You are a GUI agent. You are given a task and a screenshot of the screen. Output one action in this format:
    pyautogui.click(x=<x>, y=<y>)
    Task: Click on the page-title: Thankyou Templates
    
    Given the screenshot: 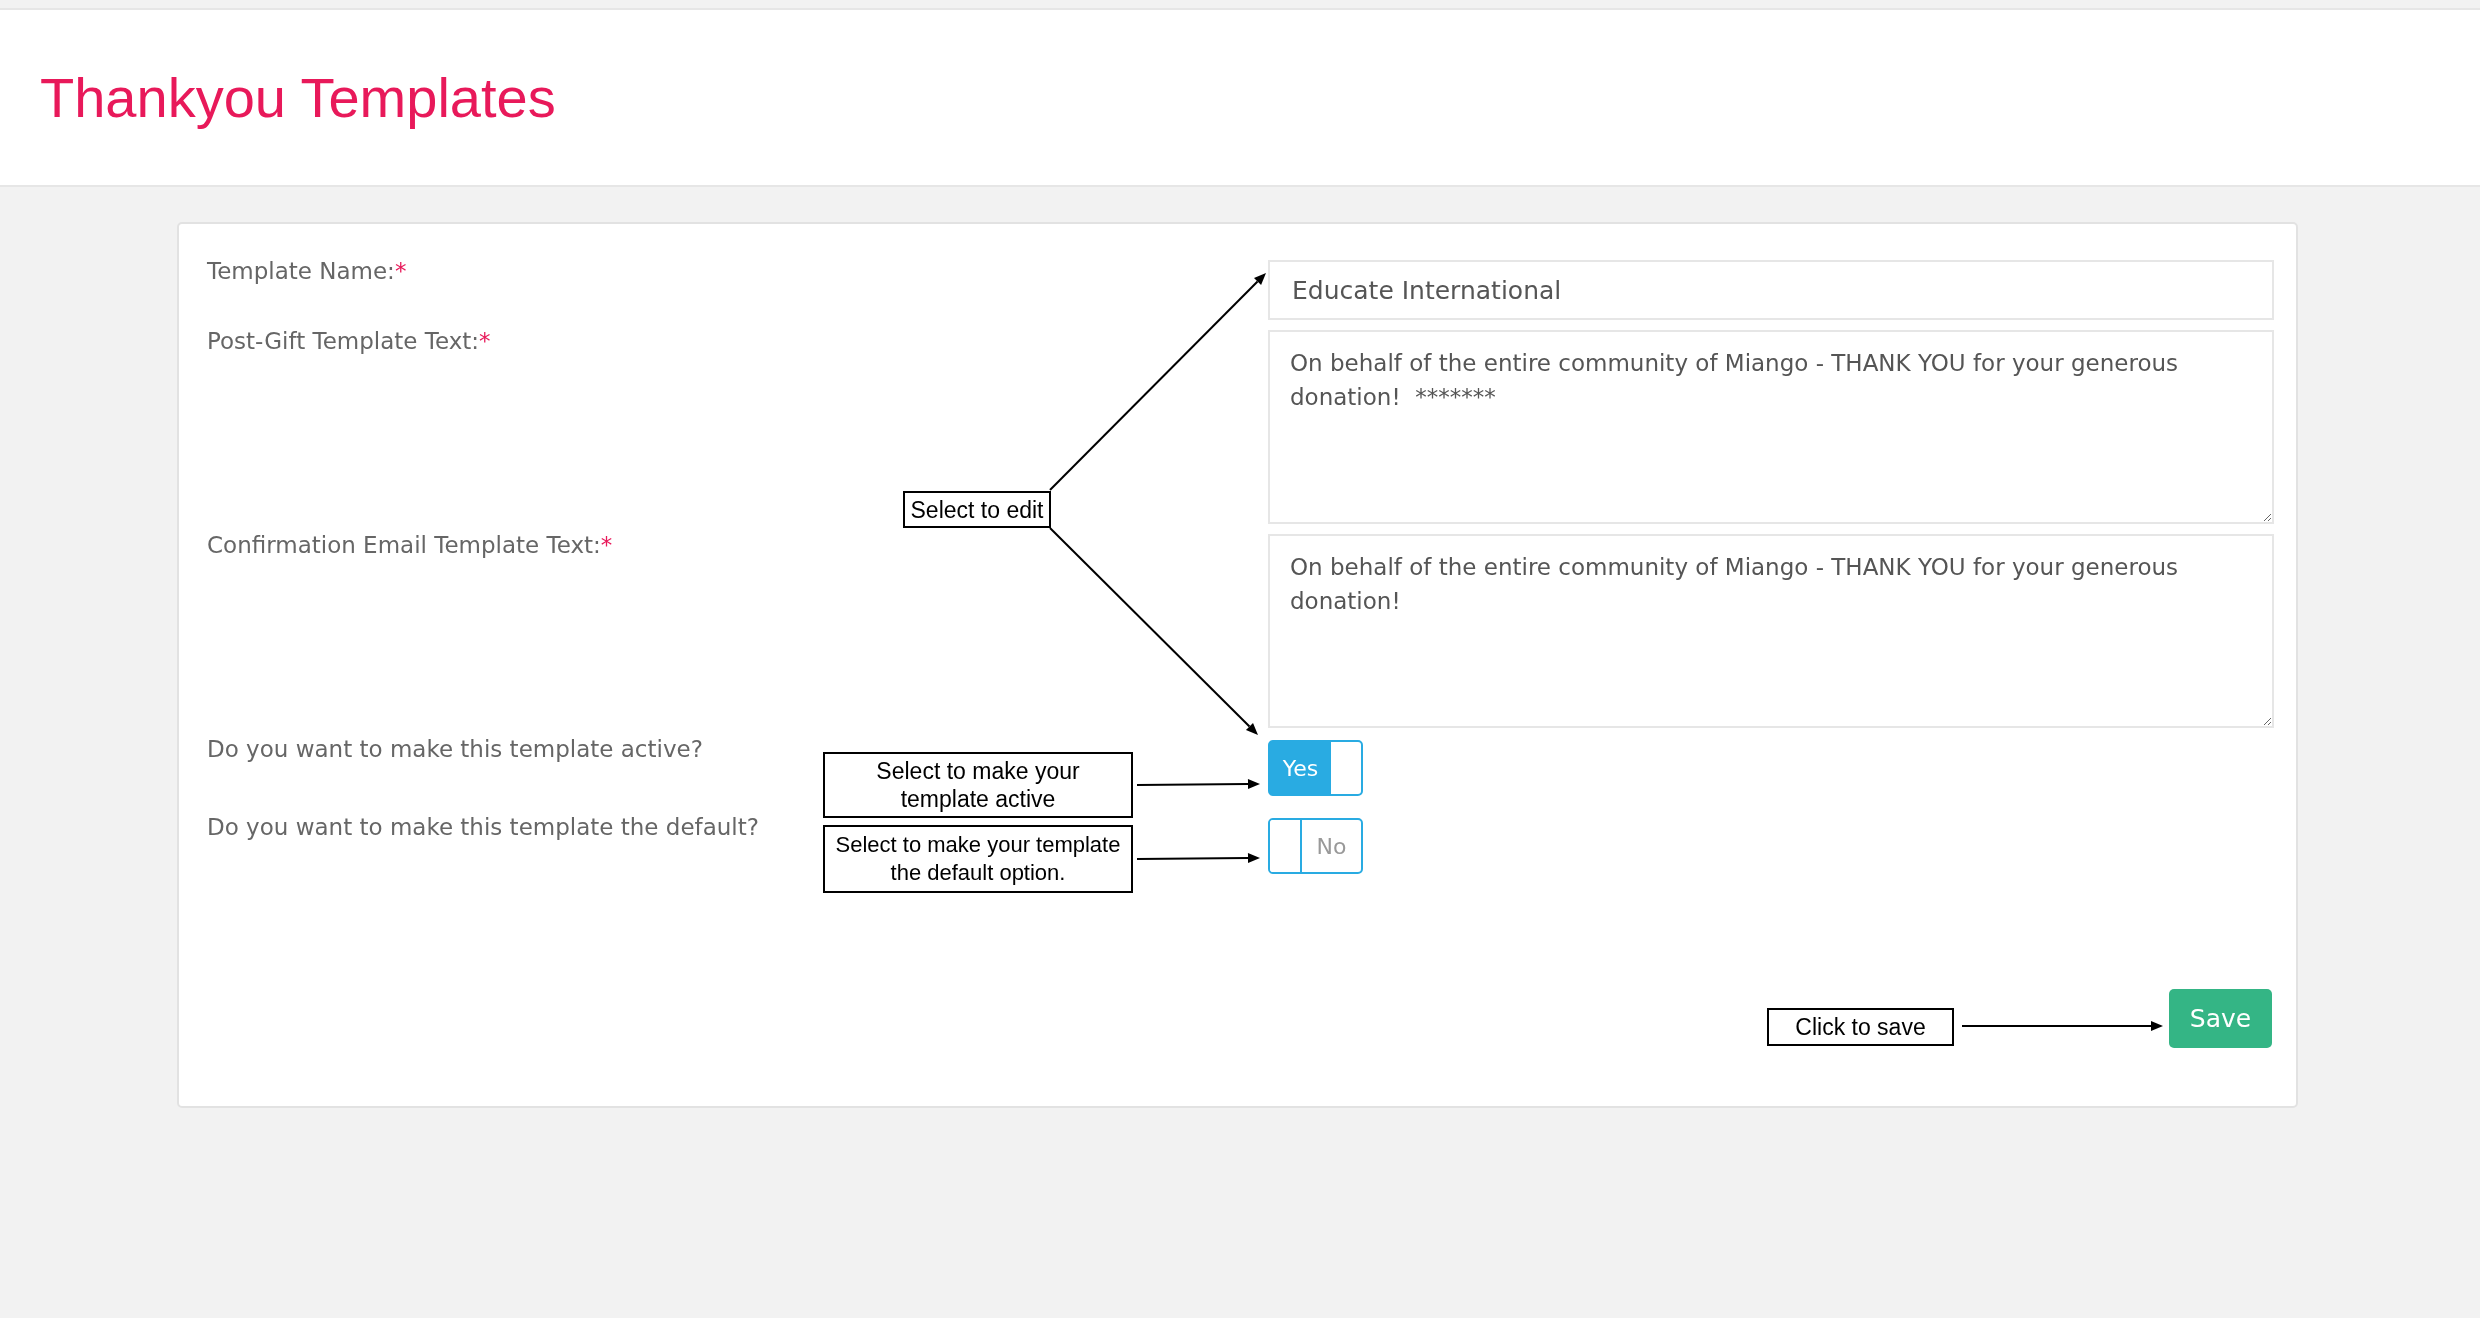 What is the action you would take?
    pyautogui.click(x=298, y=97)
    